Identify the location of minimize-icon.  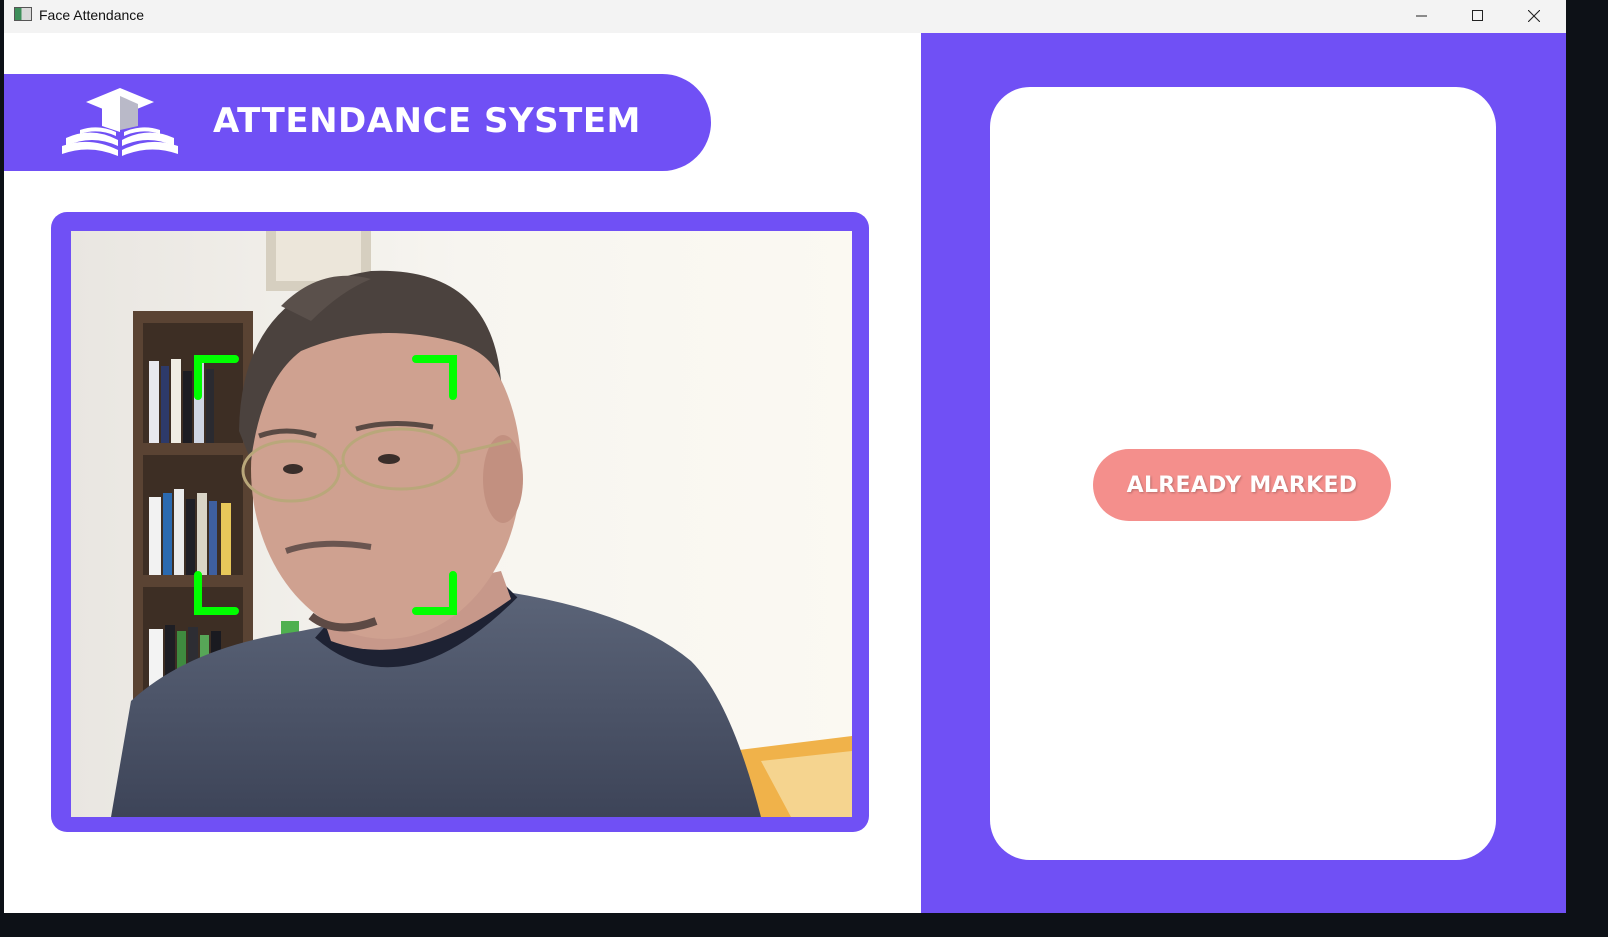
(1421, 16).